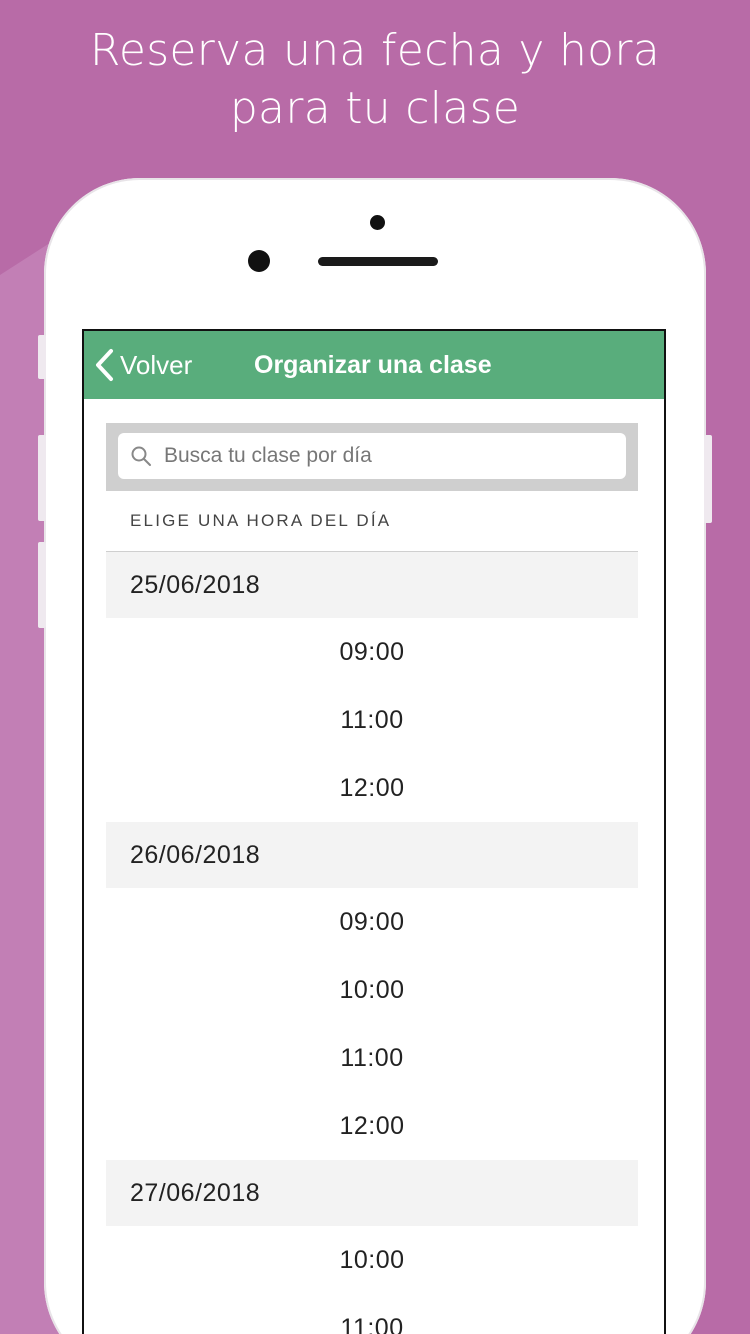  Describe the element at coordinates (104, 365) in the screenshot. I see `chevron-left-icon` at that location.